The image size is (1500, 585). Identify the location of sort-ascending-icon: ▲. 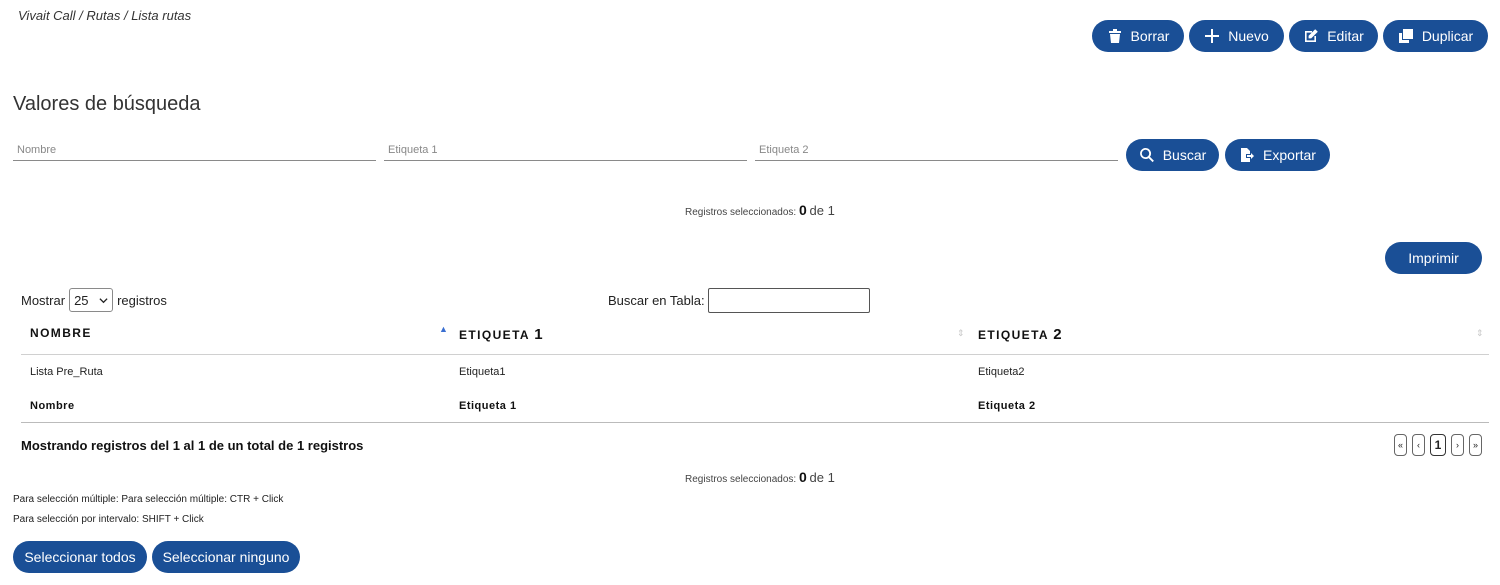
(443, 329).